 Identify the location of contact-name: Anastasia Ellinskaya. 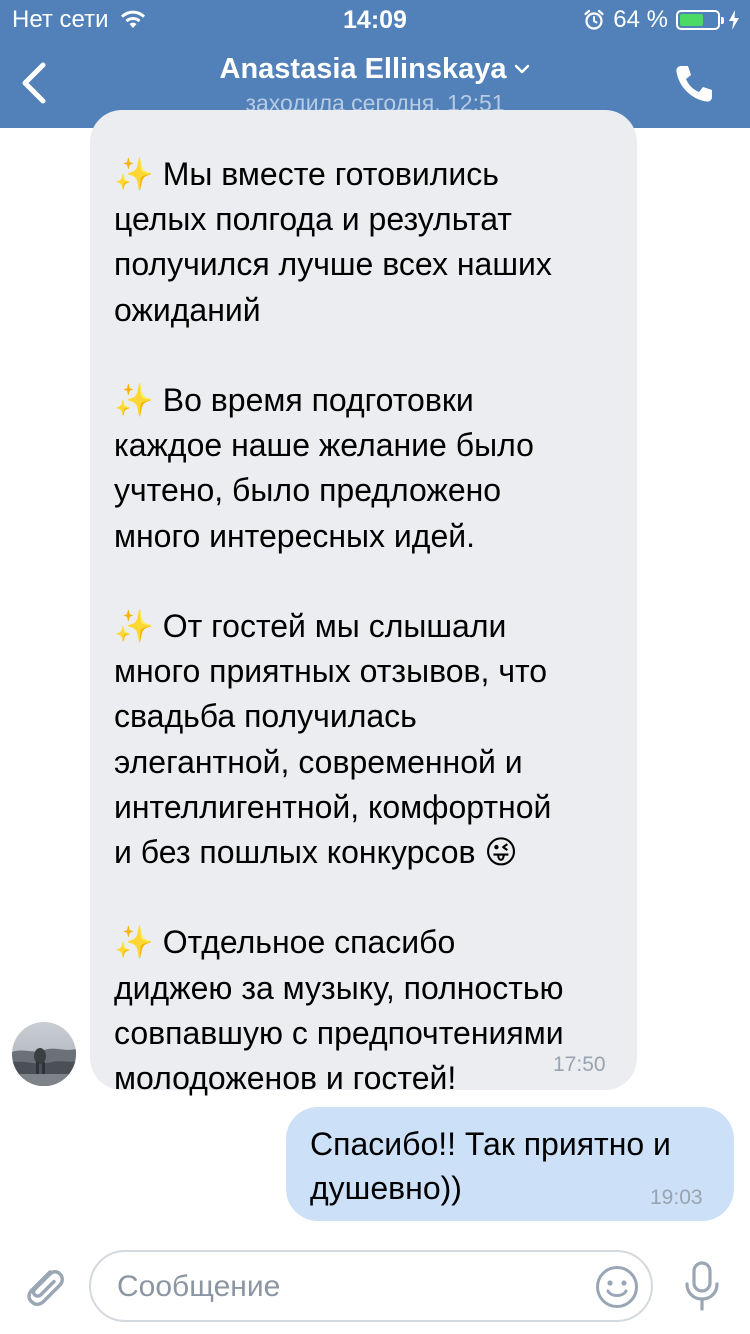
(363, 69).